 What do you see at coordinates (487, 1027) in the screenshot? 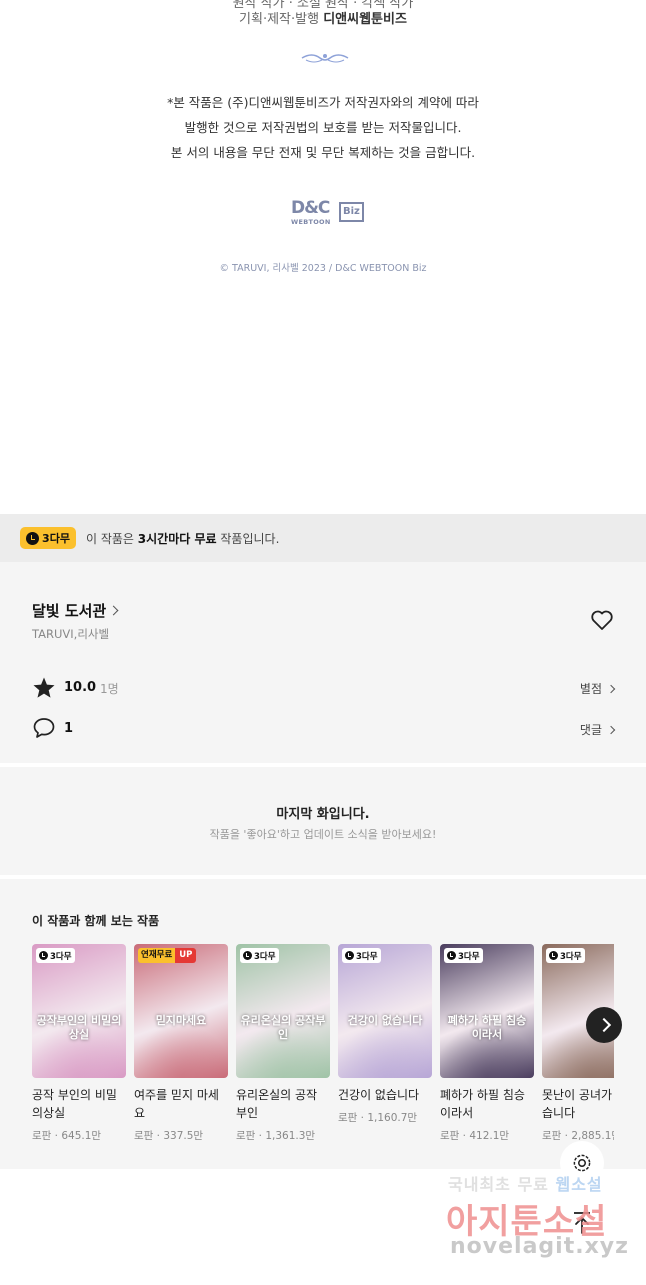
I see `cover-title: 폐하가 하필 침승이라서` at bounding box center [487, 1027].